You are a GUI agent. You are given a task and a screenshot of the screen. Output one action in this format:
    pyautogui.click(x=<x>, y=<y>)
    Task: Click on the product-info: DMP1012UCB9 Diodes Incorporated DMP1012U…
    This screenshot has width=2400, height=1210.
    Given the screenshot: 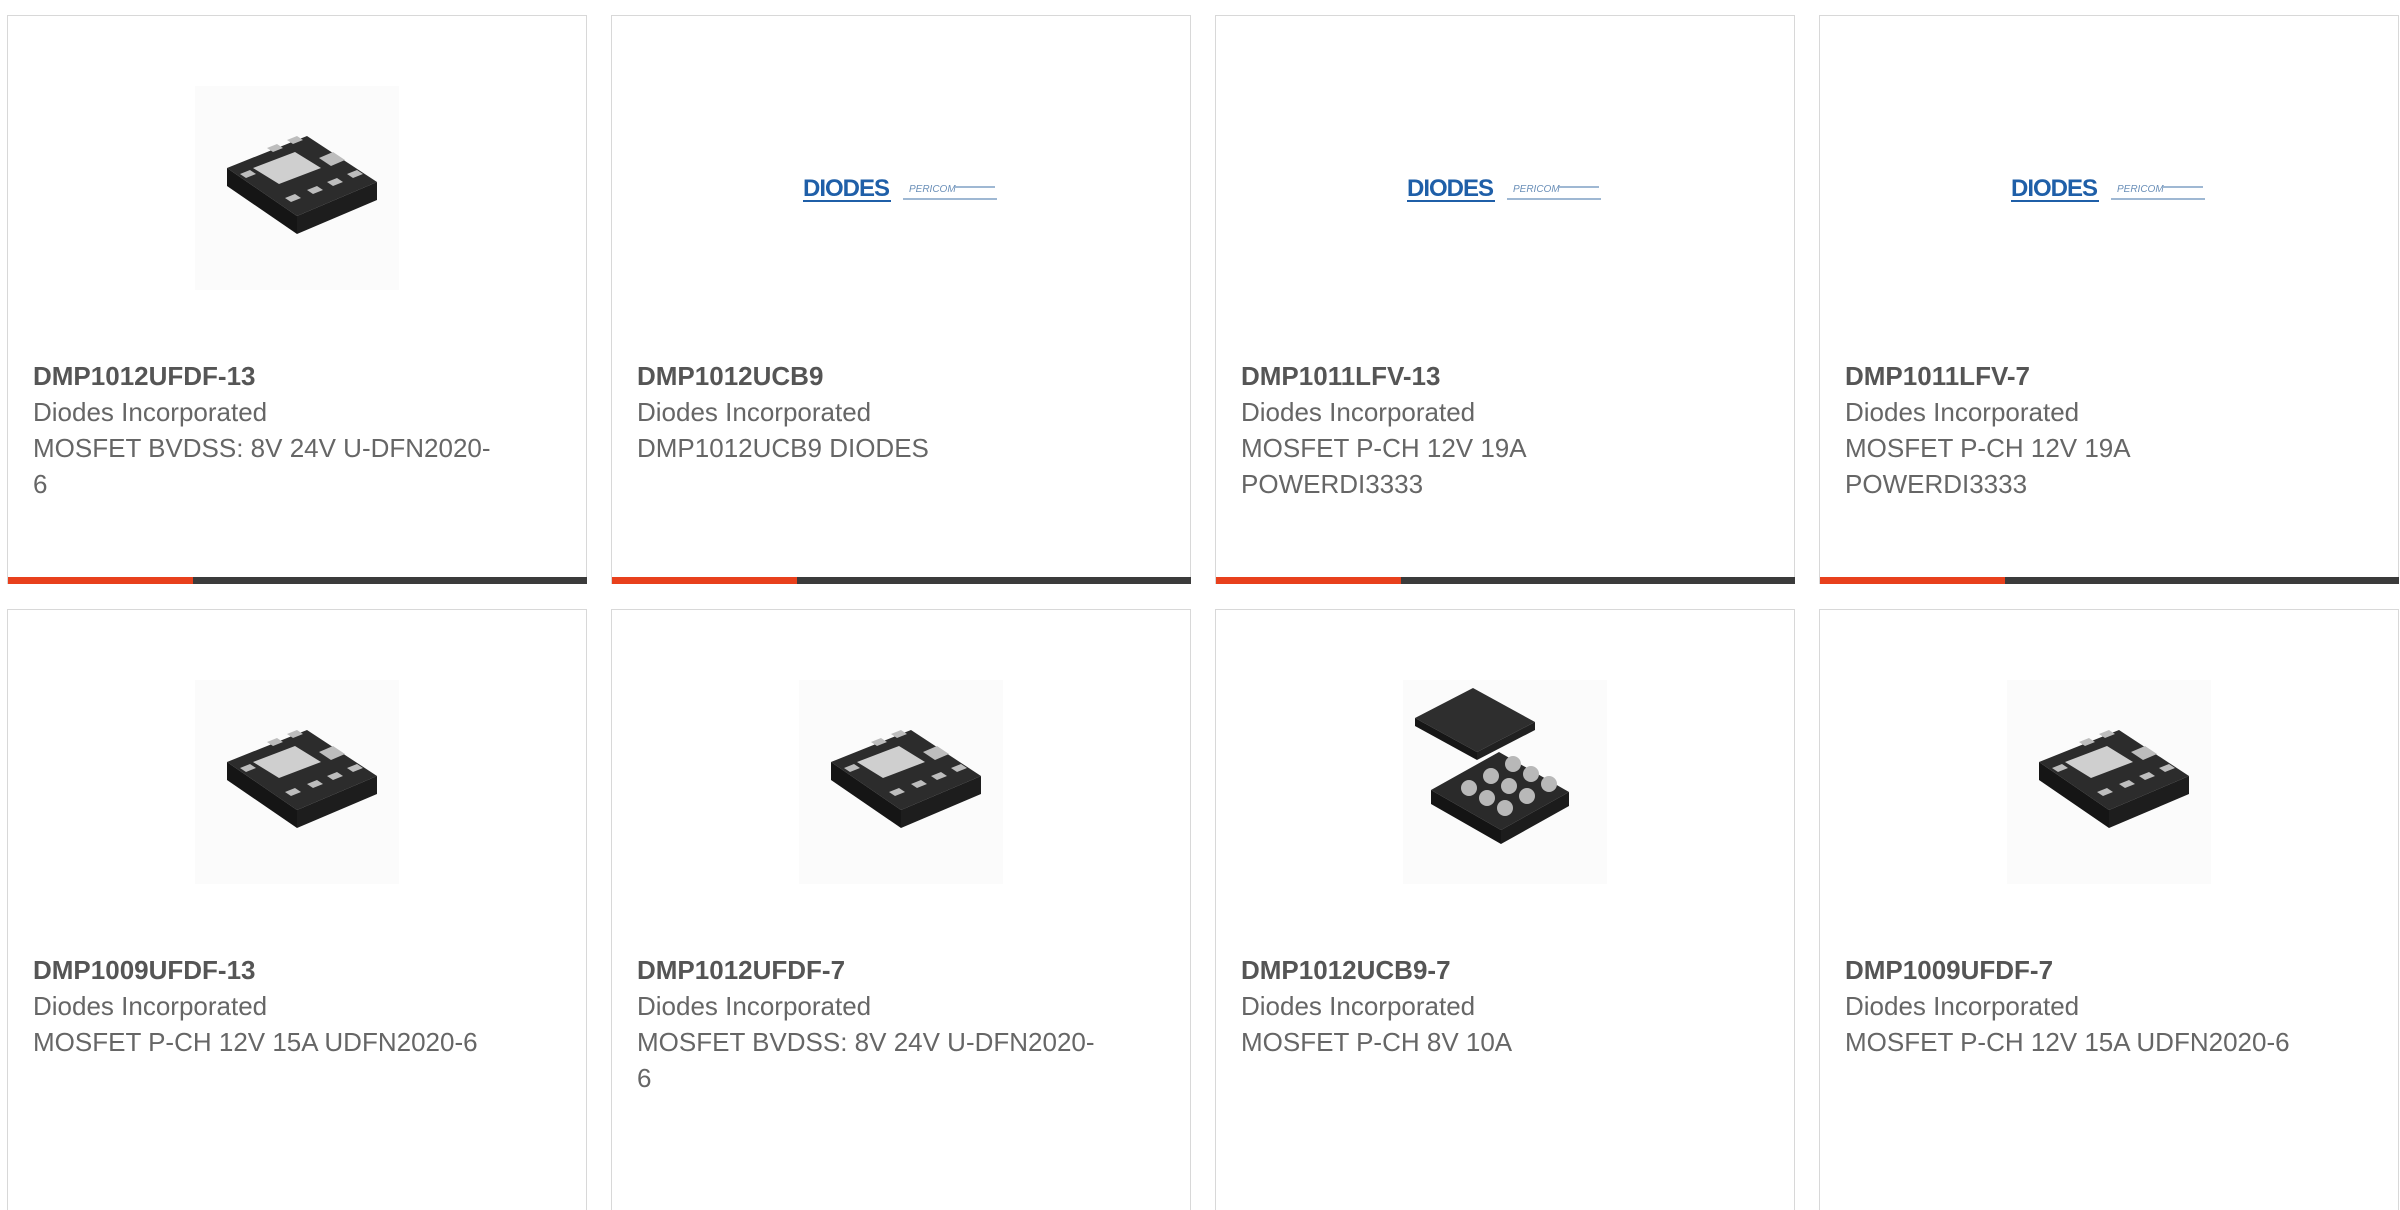 What is the action you would take?
    pyautogui.click(x=867, y=412)
    